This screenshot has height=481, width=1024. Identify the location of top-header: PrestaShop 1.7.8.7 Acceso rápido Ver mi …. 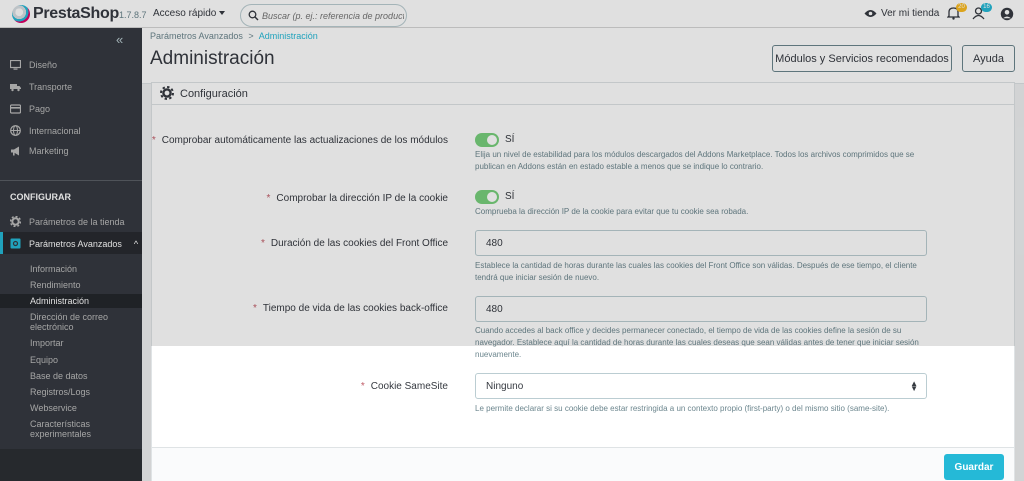
(512, 14).